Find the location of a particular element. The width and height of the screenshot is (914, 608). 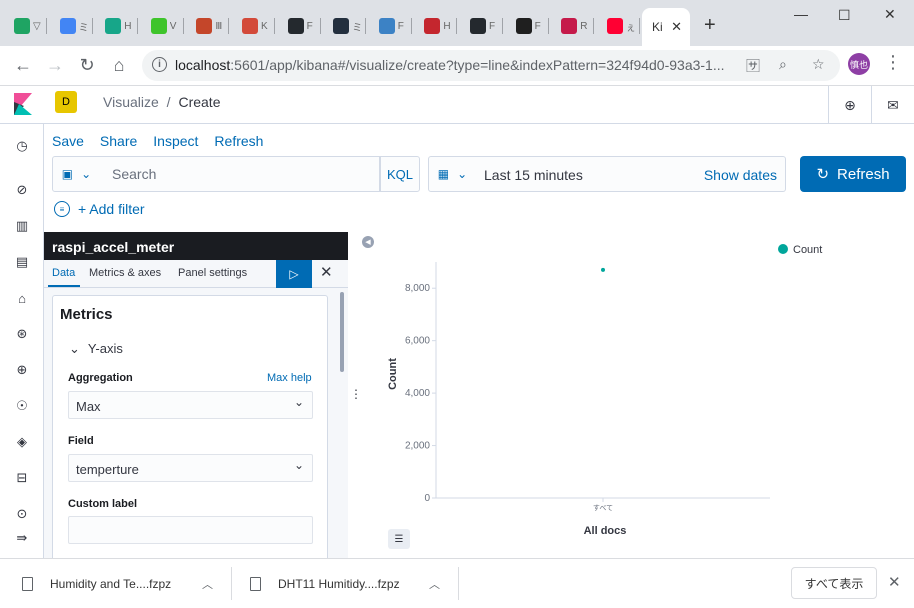

aggregation-select: Max ⌄ is located at coordinates (190, 405).